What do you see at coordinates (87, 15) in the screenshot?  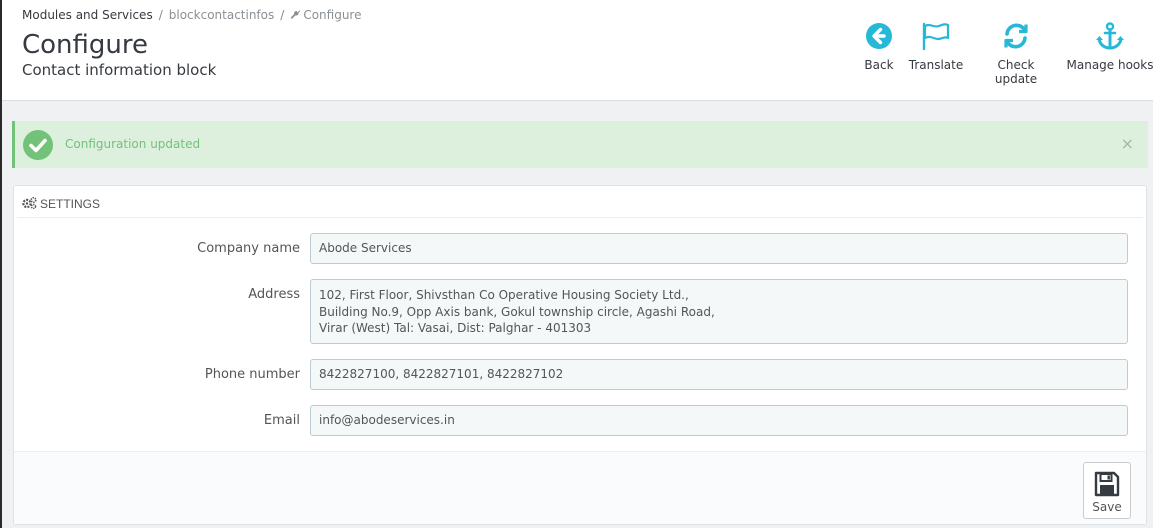 I see `breadcrumb-modules: Modules and Services` at bounding box center [87, 15].